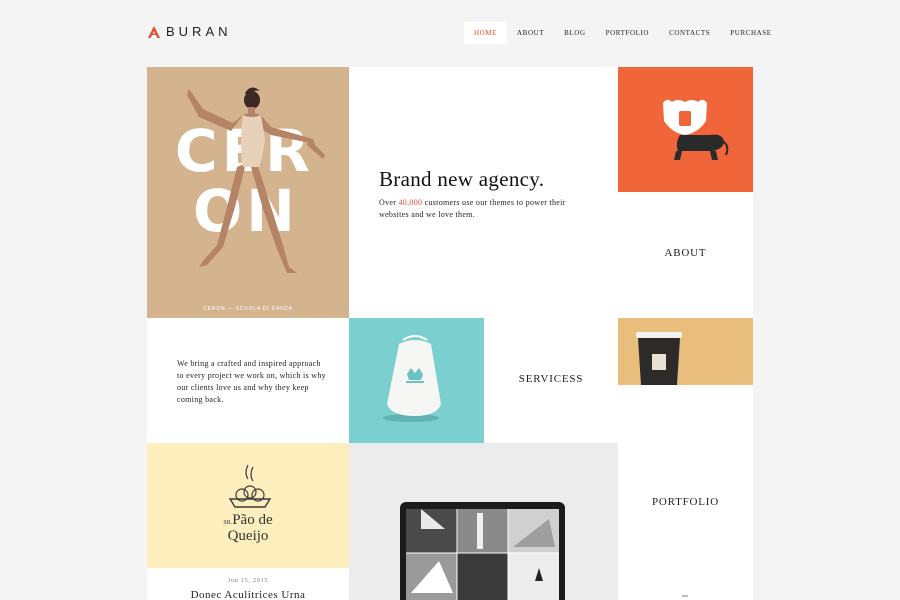  Describe the element at coordinates (530, 33) in the screenshot. I see `nav-about: ABOUT` at that location.